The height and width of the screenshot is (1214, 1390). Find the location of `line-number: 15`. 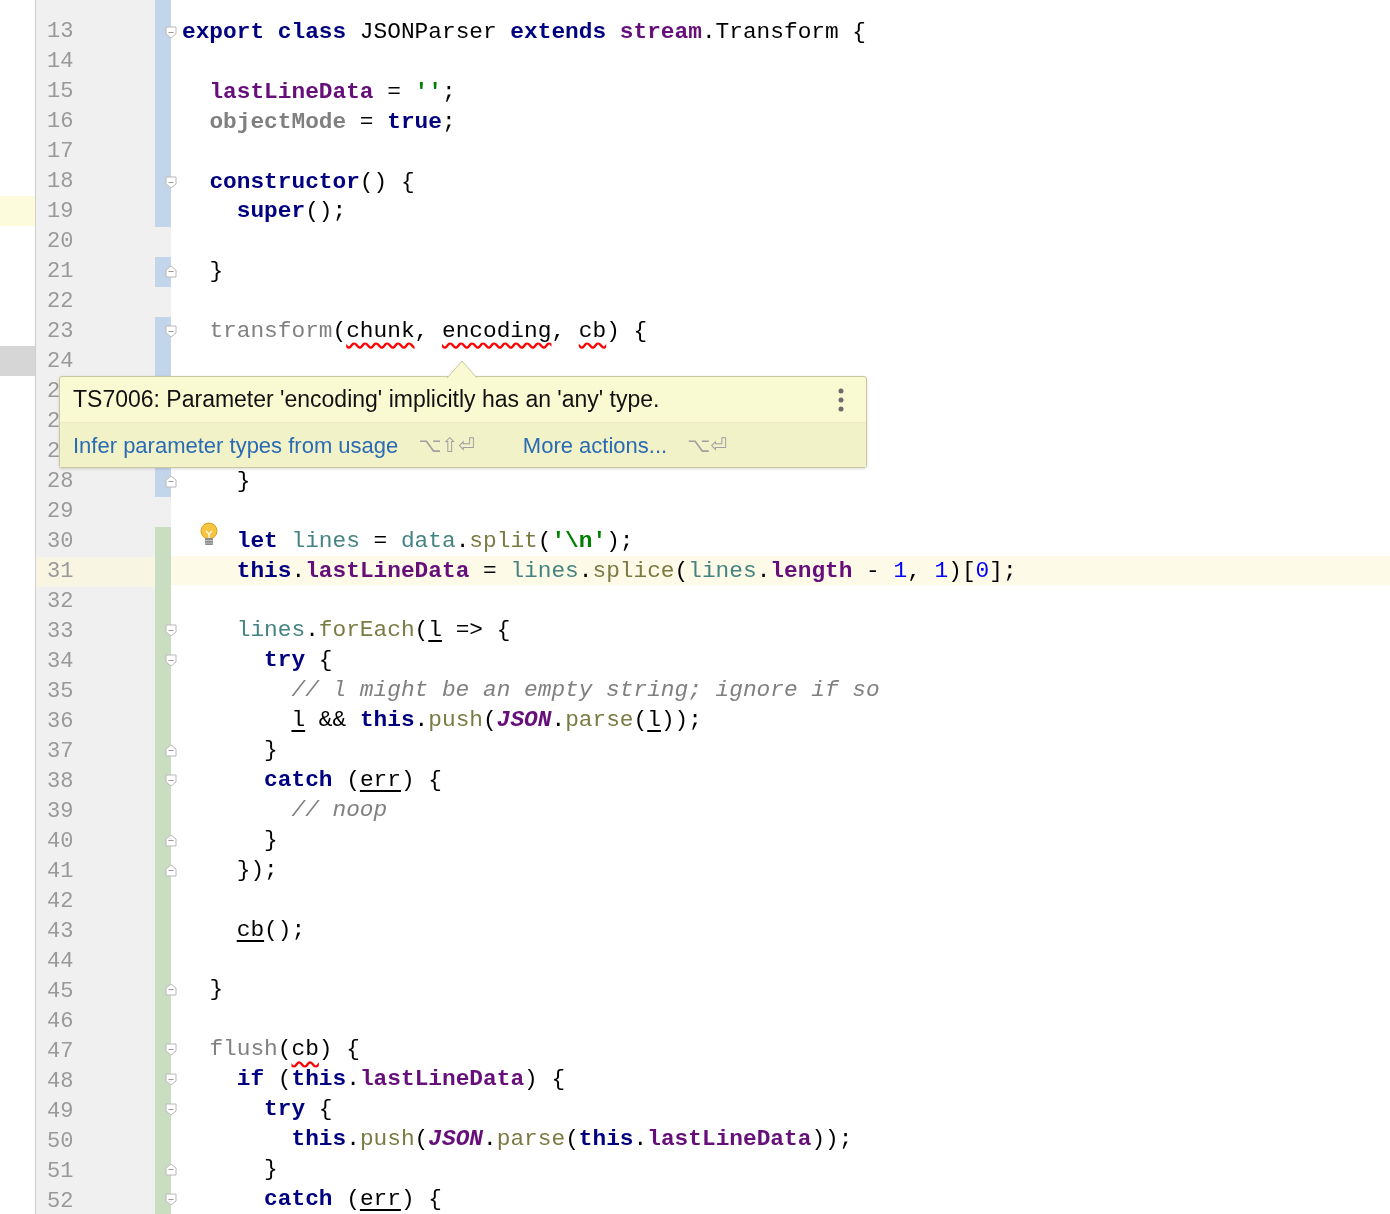

line-number: 15 is located at coordinates (60, 91).